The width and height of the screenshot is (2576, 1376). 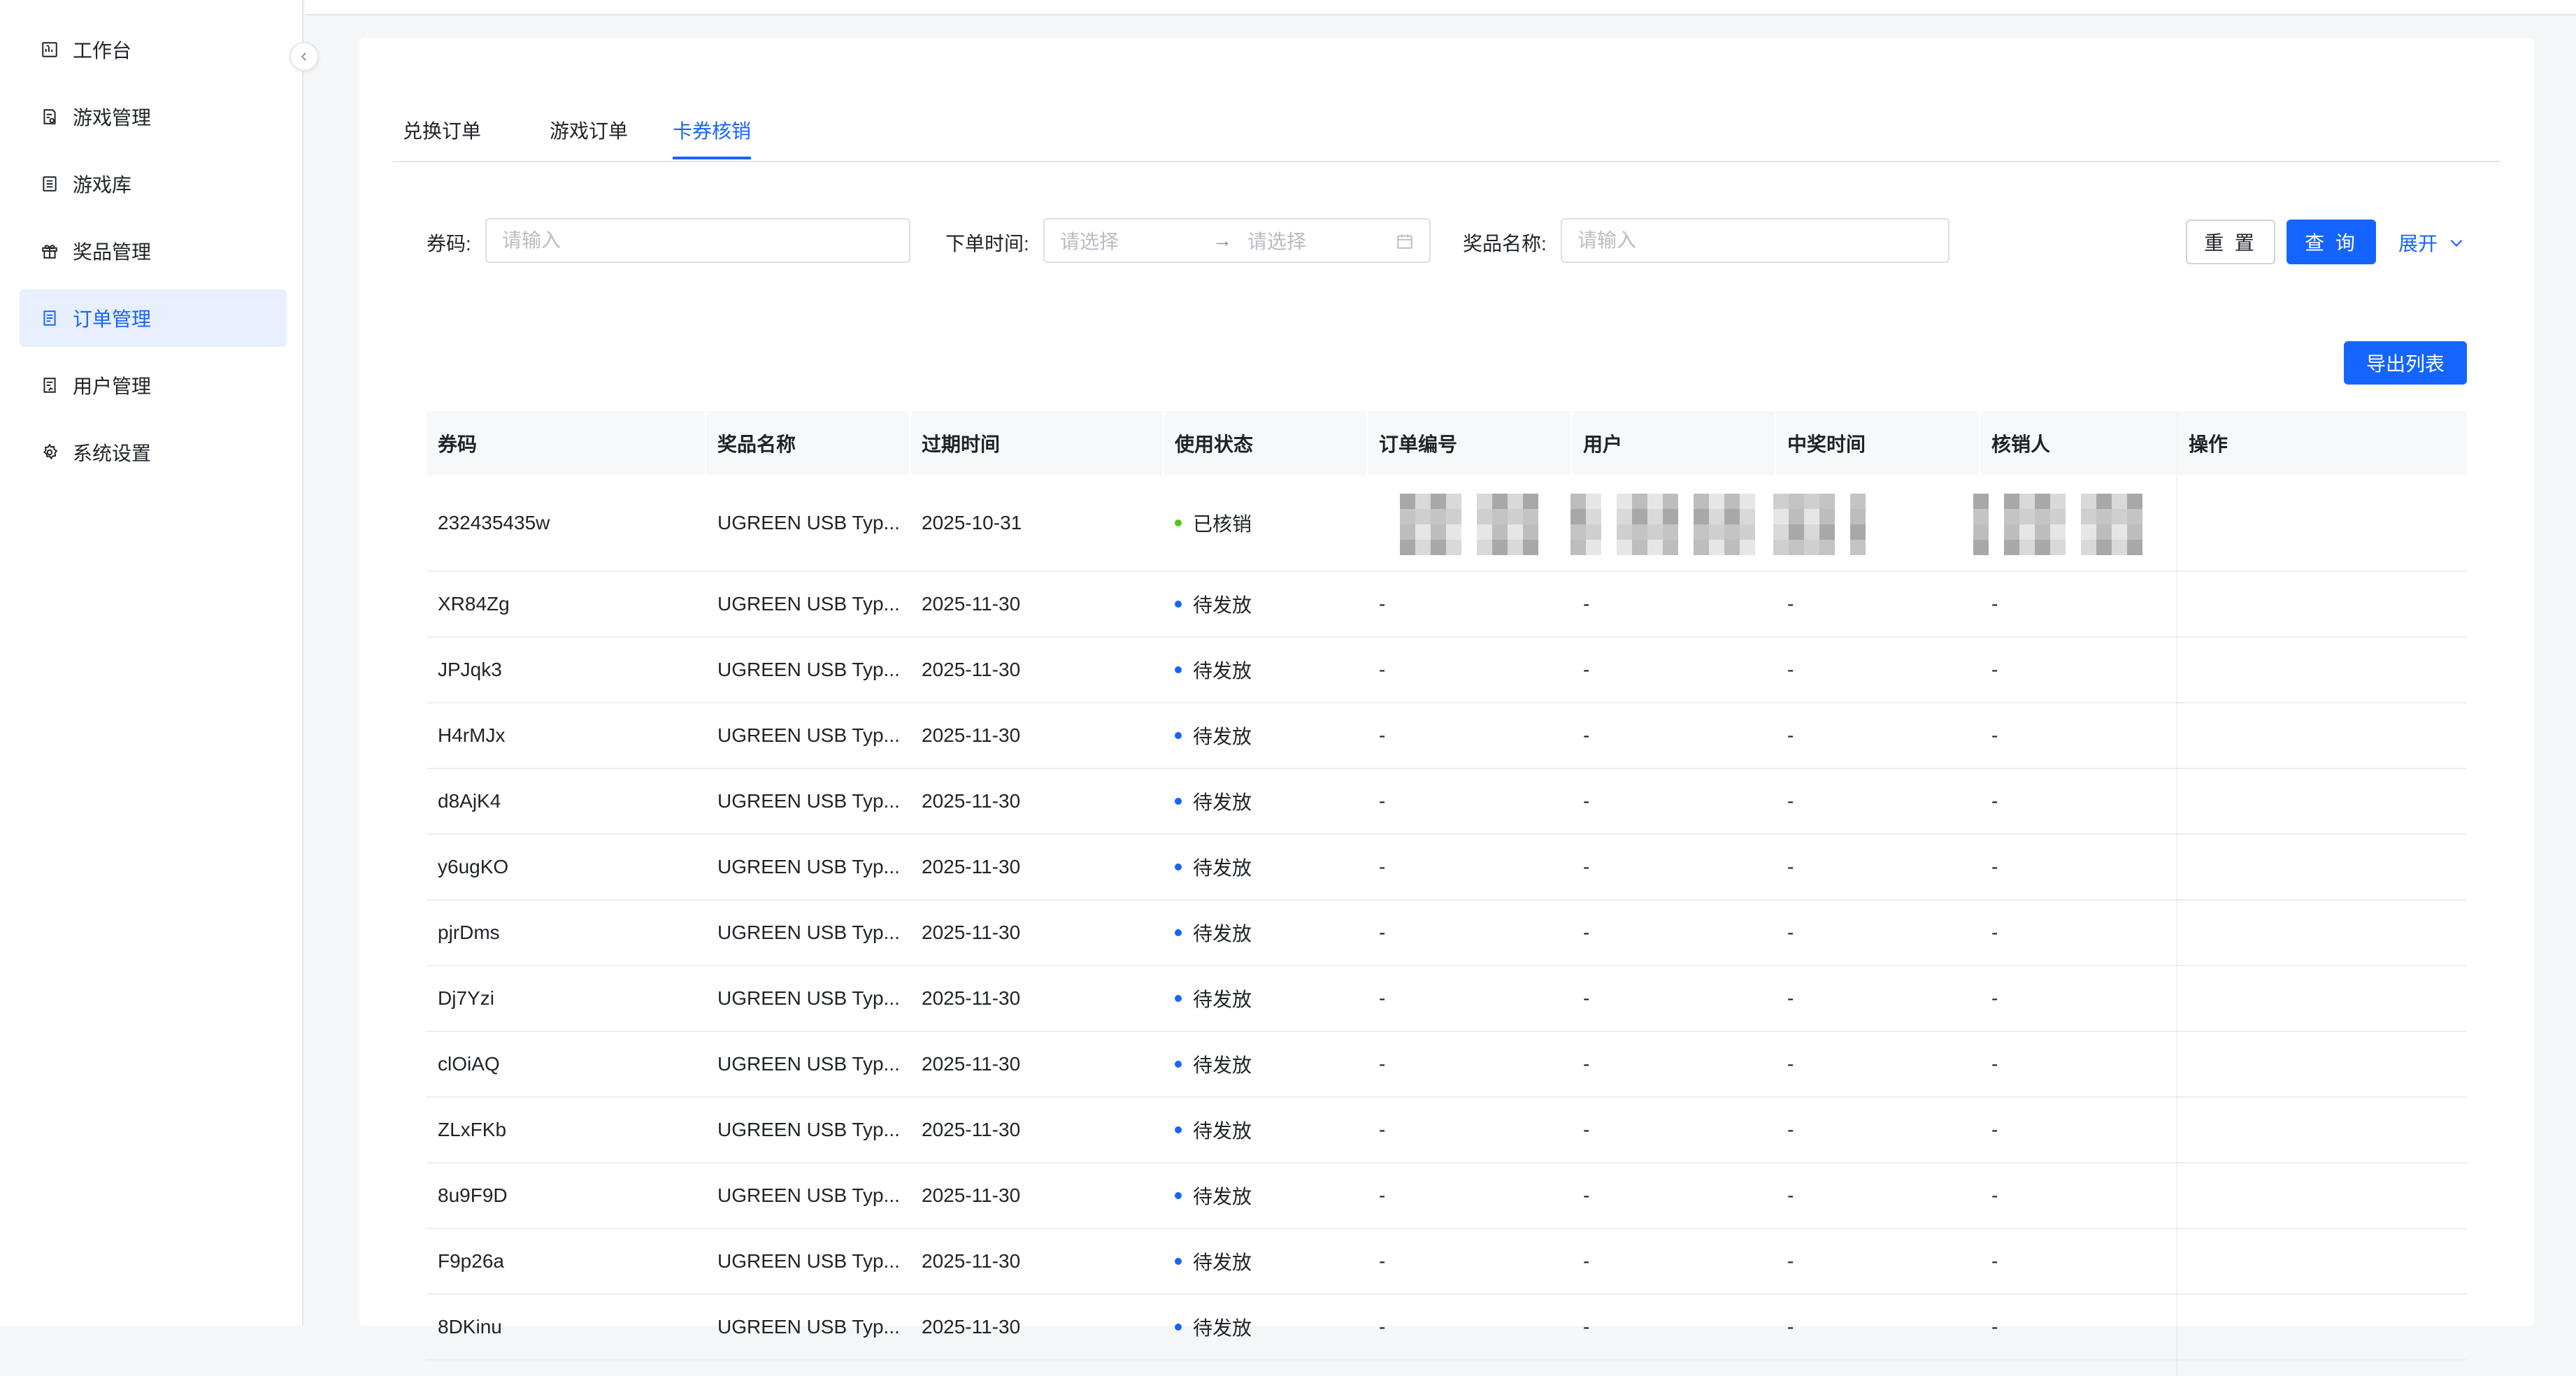 I want to click on sidebar-item-system-settings: 系统设置, so click(x=153, y=453).